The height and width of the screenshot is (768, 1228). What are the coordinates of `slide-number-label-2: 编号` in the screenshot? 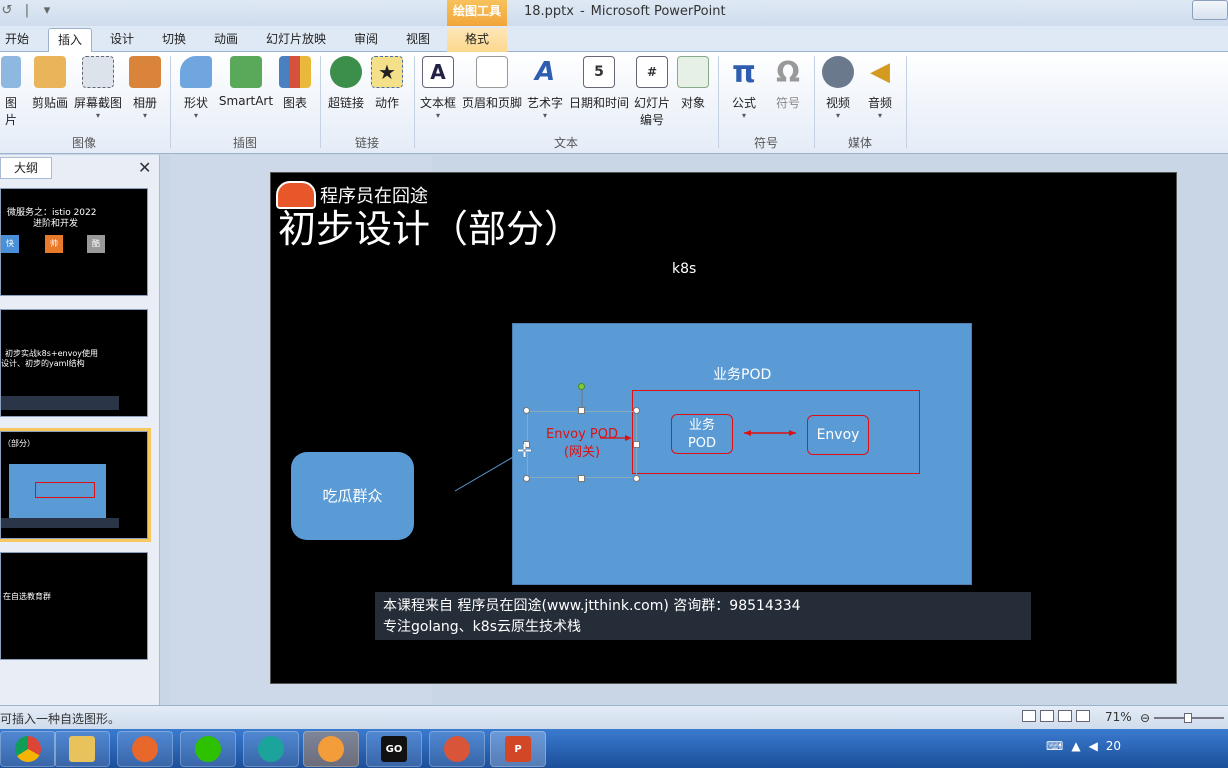 It's located at (651, 120).